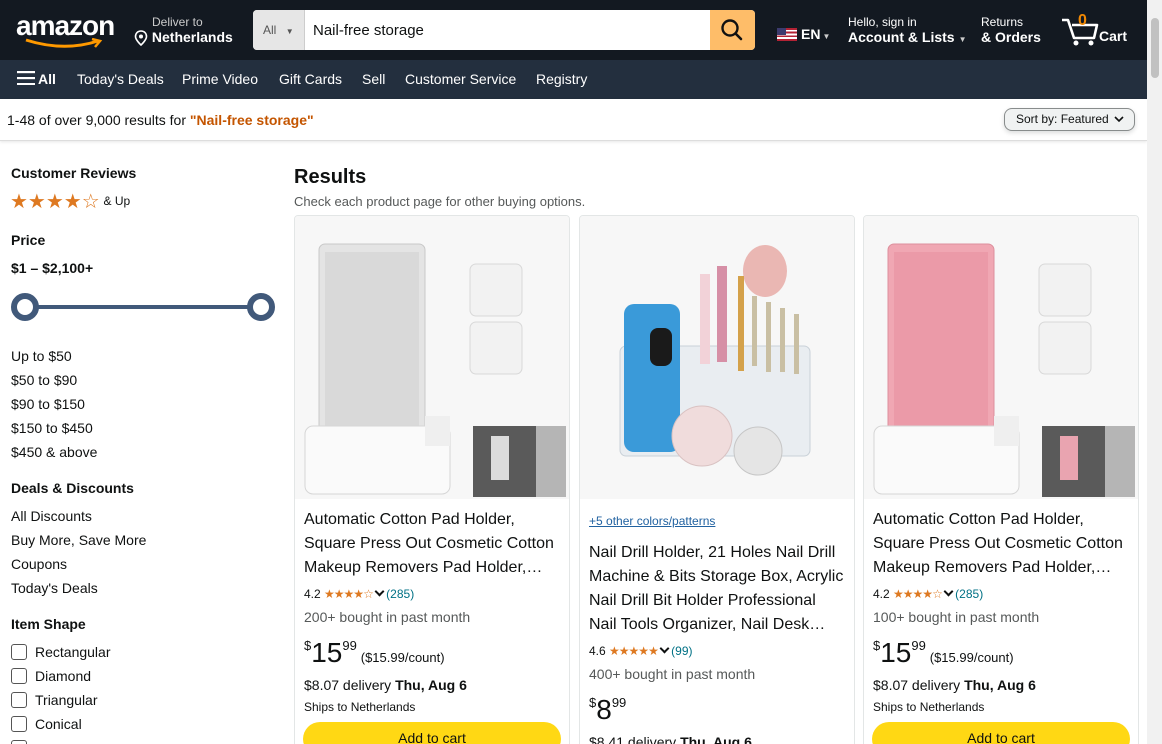 This screenshot has height=744, width=1162. Describe the element at coordinates (279, 30) in the screenshot. I see `search-category-select: All ▼` at that location.